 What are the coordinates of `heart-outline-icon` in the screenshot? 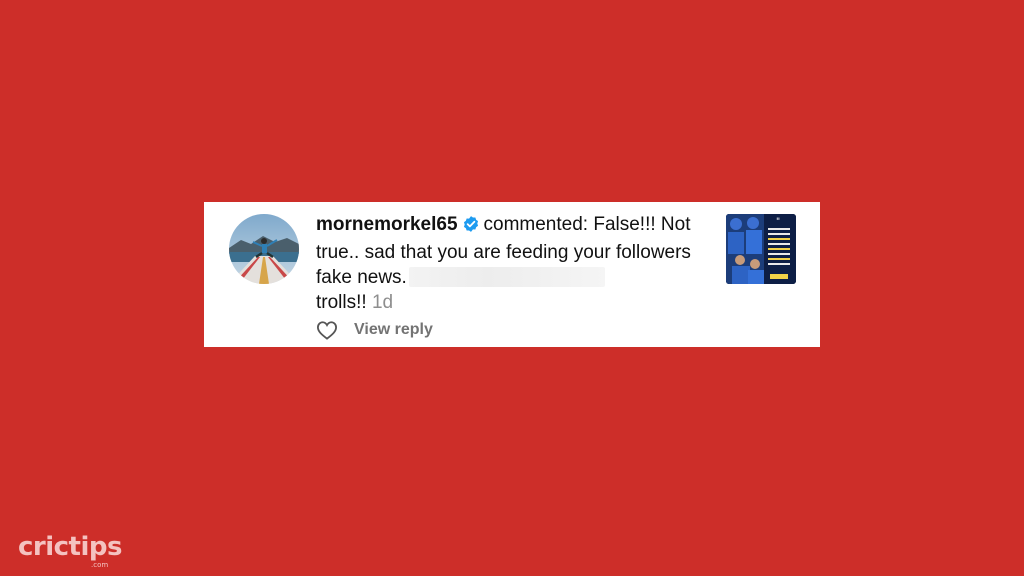 It's located at (327, 330).